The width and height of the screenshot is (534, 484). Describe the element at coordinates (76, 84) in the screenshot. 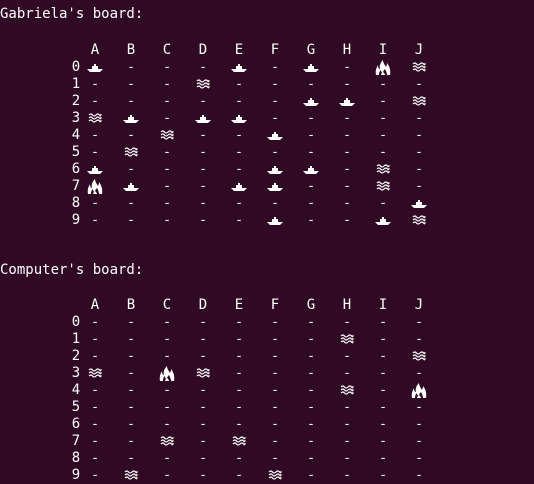

I see `row-label-1: 1` at that location.